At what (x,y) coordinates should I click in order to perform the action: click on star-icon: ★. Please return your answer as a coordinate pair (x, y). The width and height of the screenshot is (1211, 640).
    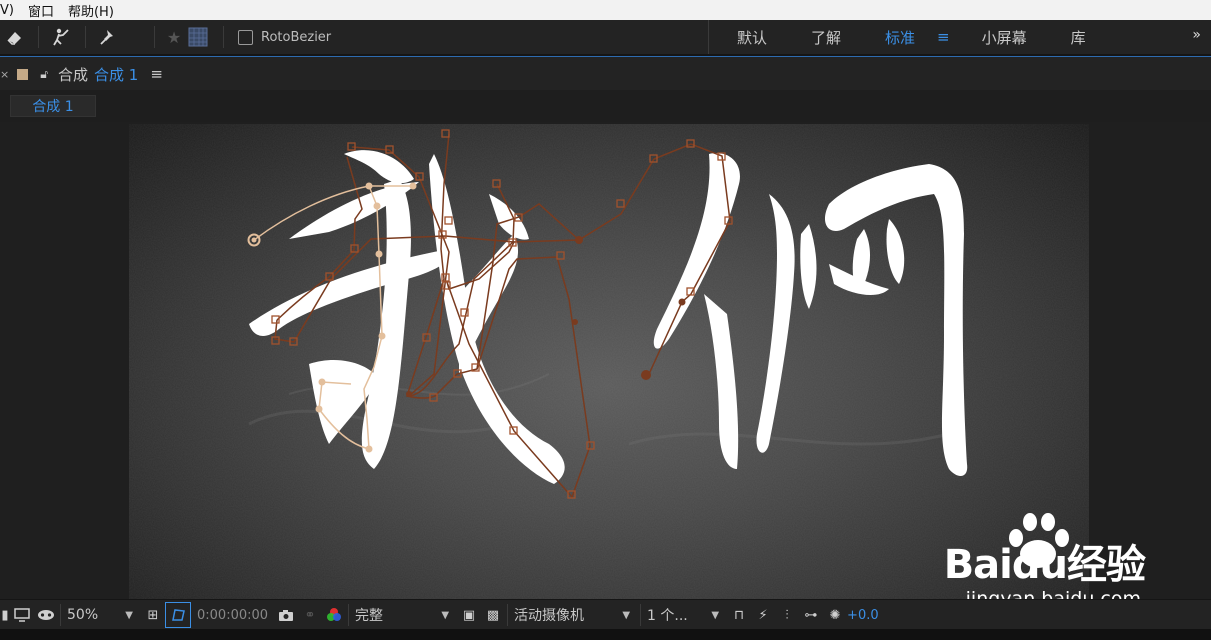
    Looking at the image, I should click on (174, 37).